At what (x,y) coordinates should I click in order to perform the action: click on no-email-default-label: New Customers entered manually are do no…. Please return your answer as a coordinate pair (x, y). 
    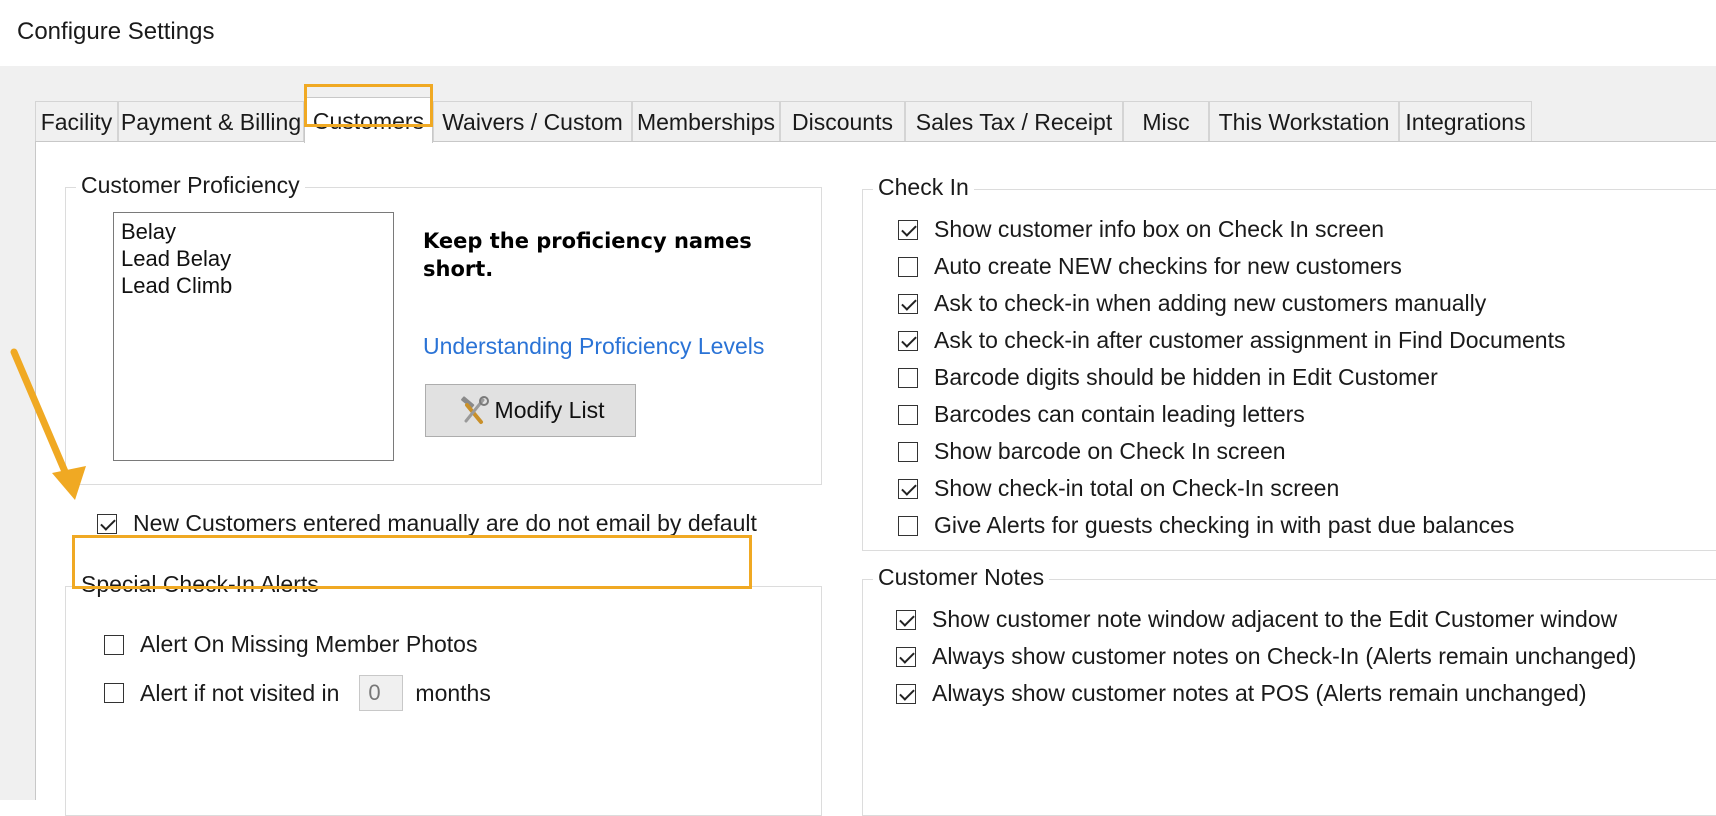
    Looking at the image, I should click on (445, 523).